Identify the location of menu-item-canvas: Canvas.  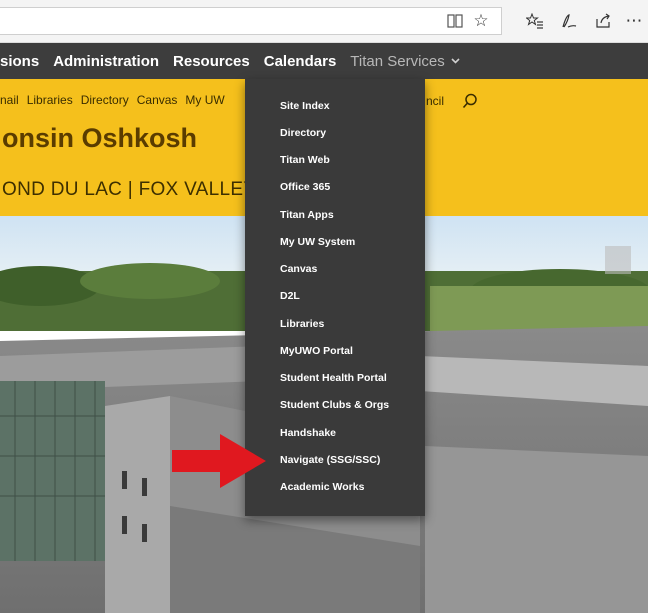
(298, 269).